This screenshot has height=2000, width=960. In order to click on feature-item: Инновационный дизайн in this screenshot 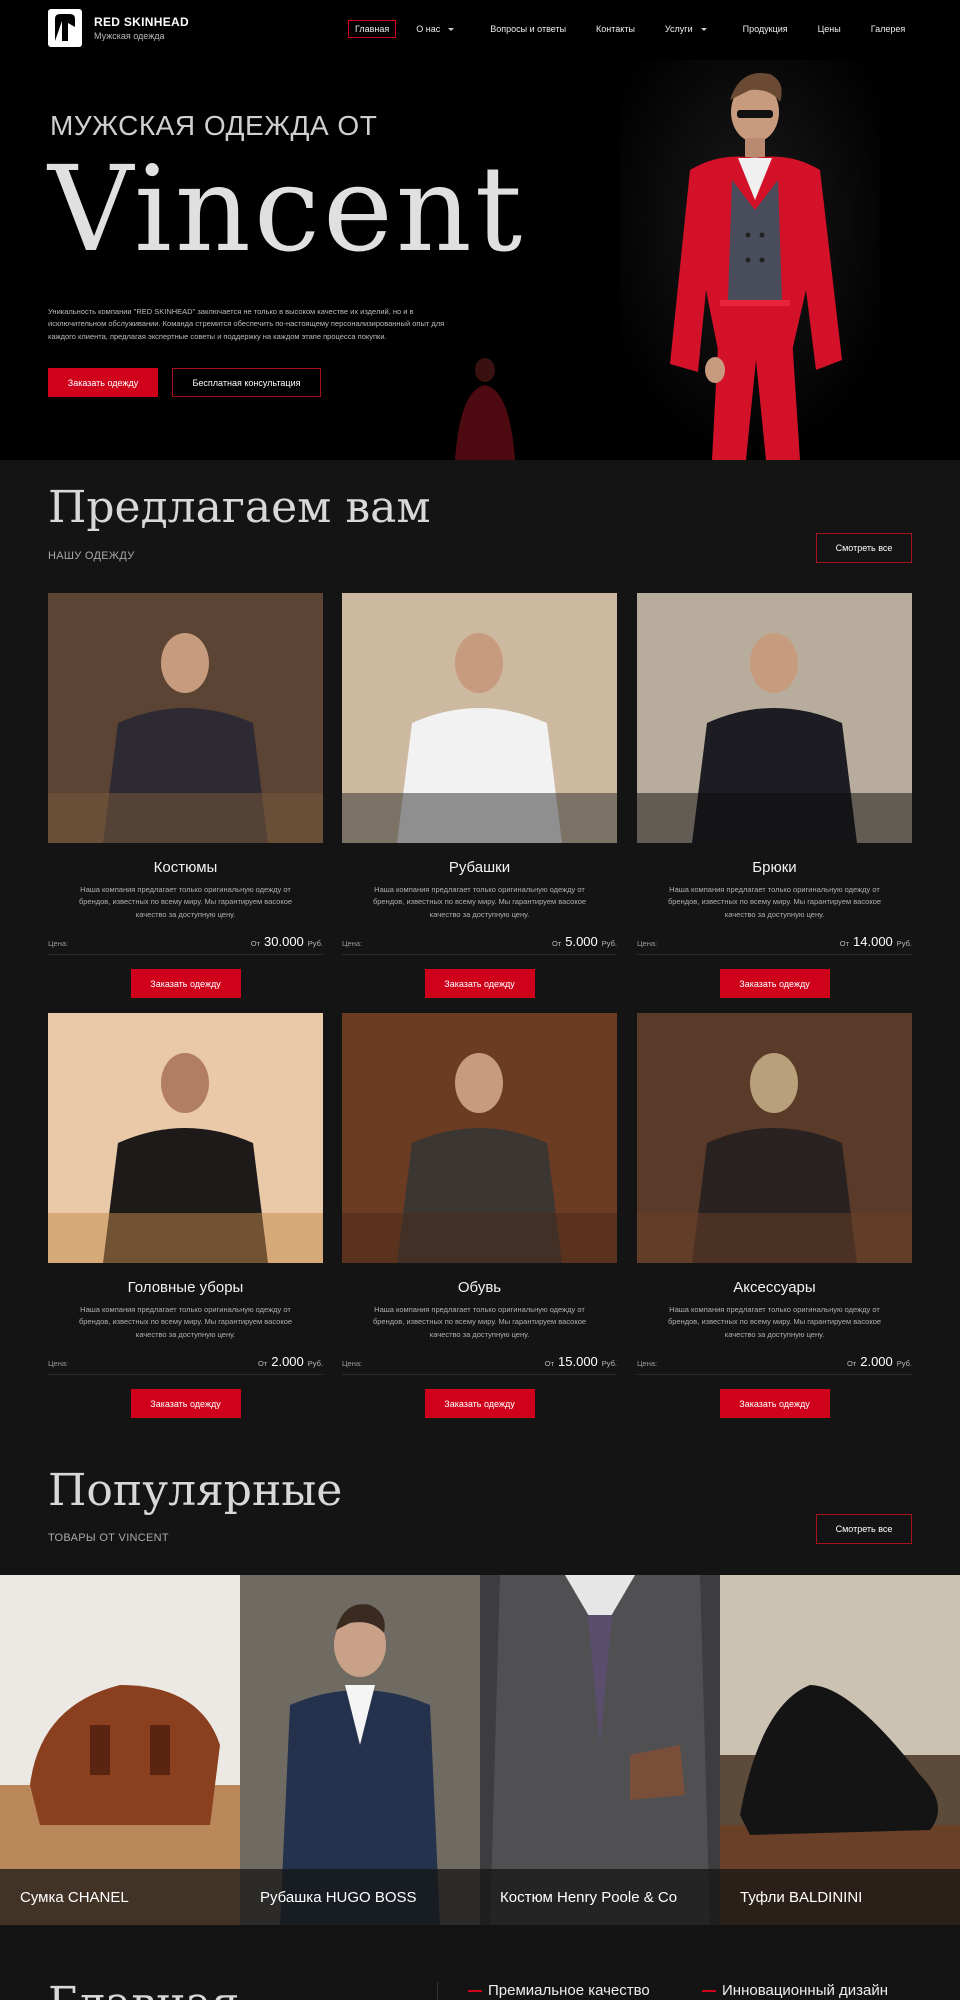, I will do `click(795, 1990)`.